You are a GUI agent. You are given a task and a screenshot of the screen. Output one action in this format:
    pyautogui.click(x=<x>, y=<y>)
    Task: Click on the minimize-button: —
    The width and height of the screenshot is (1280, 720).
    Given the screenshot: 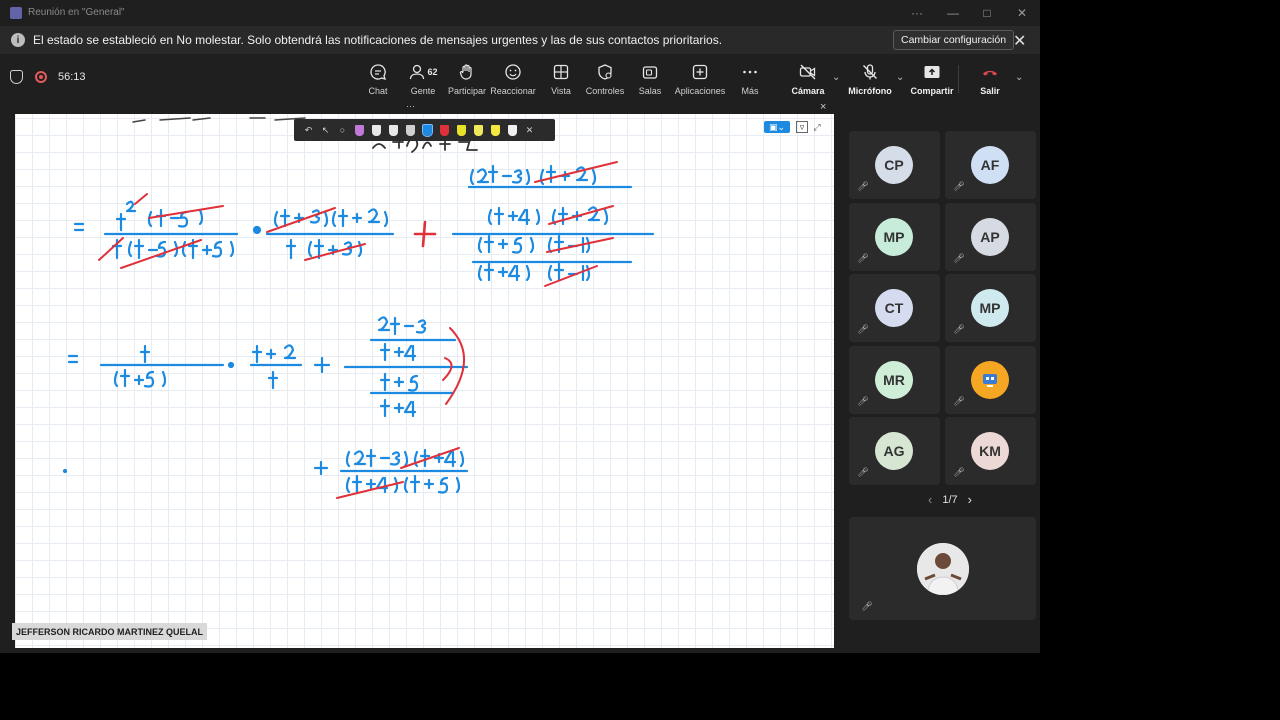 What is the action you would take?
    pyautogui.click(x=953, y=12)
    